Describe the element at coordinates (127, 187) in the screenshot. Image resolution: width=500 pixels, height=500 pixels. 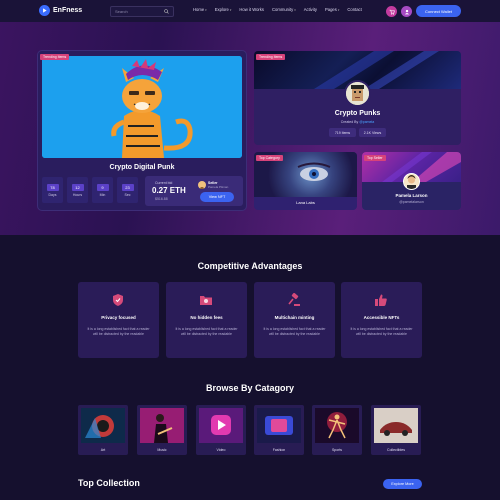
I see `timer-value: 23` at that location.